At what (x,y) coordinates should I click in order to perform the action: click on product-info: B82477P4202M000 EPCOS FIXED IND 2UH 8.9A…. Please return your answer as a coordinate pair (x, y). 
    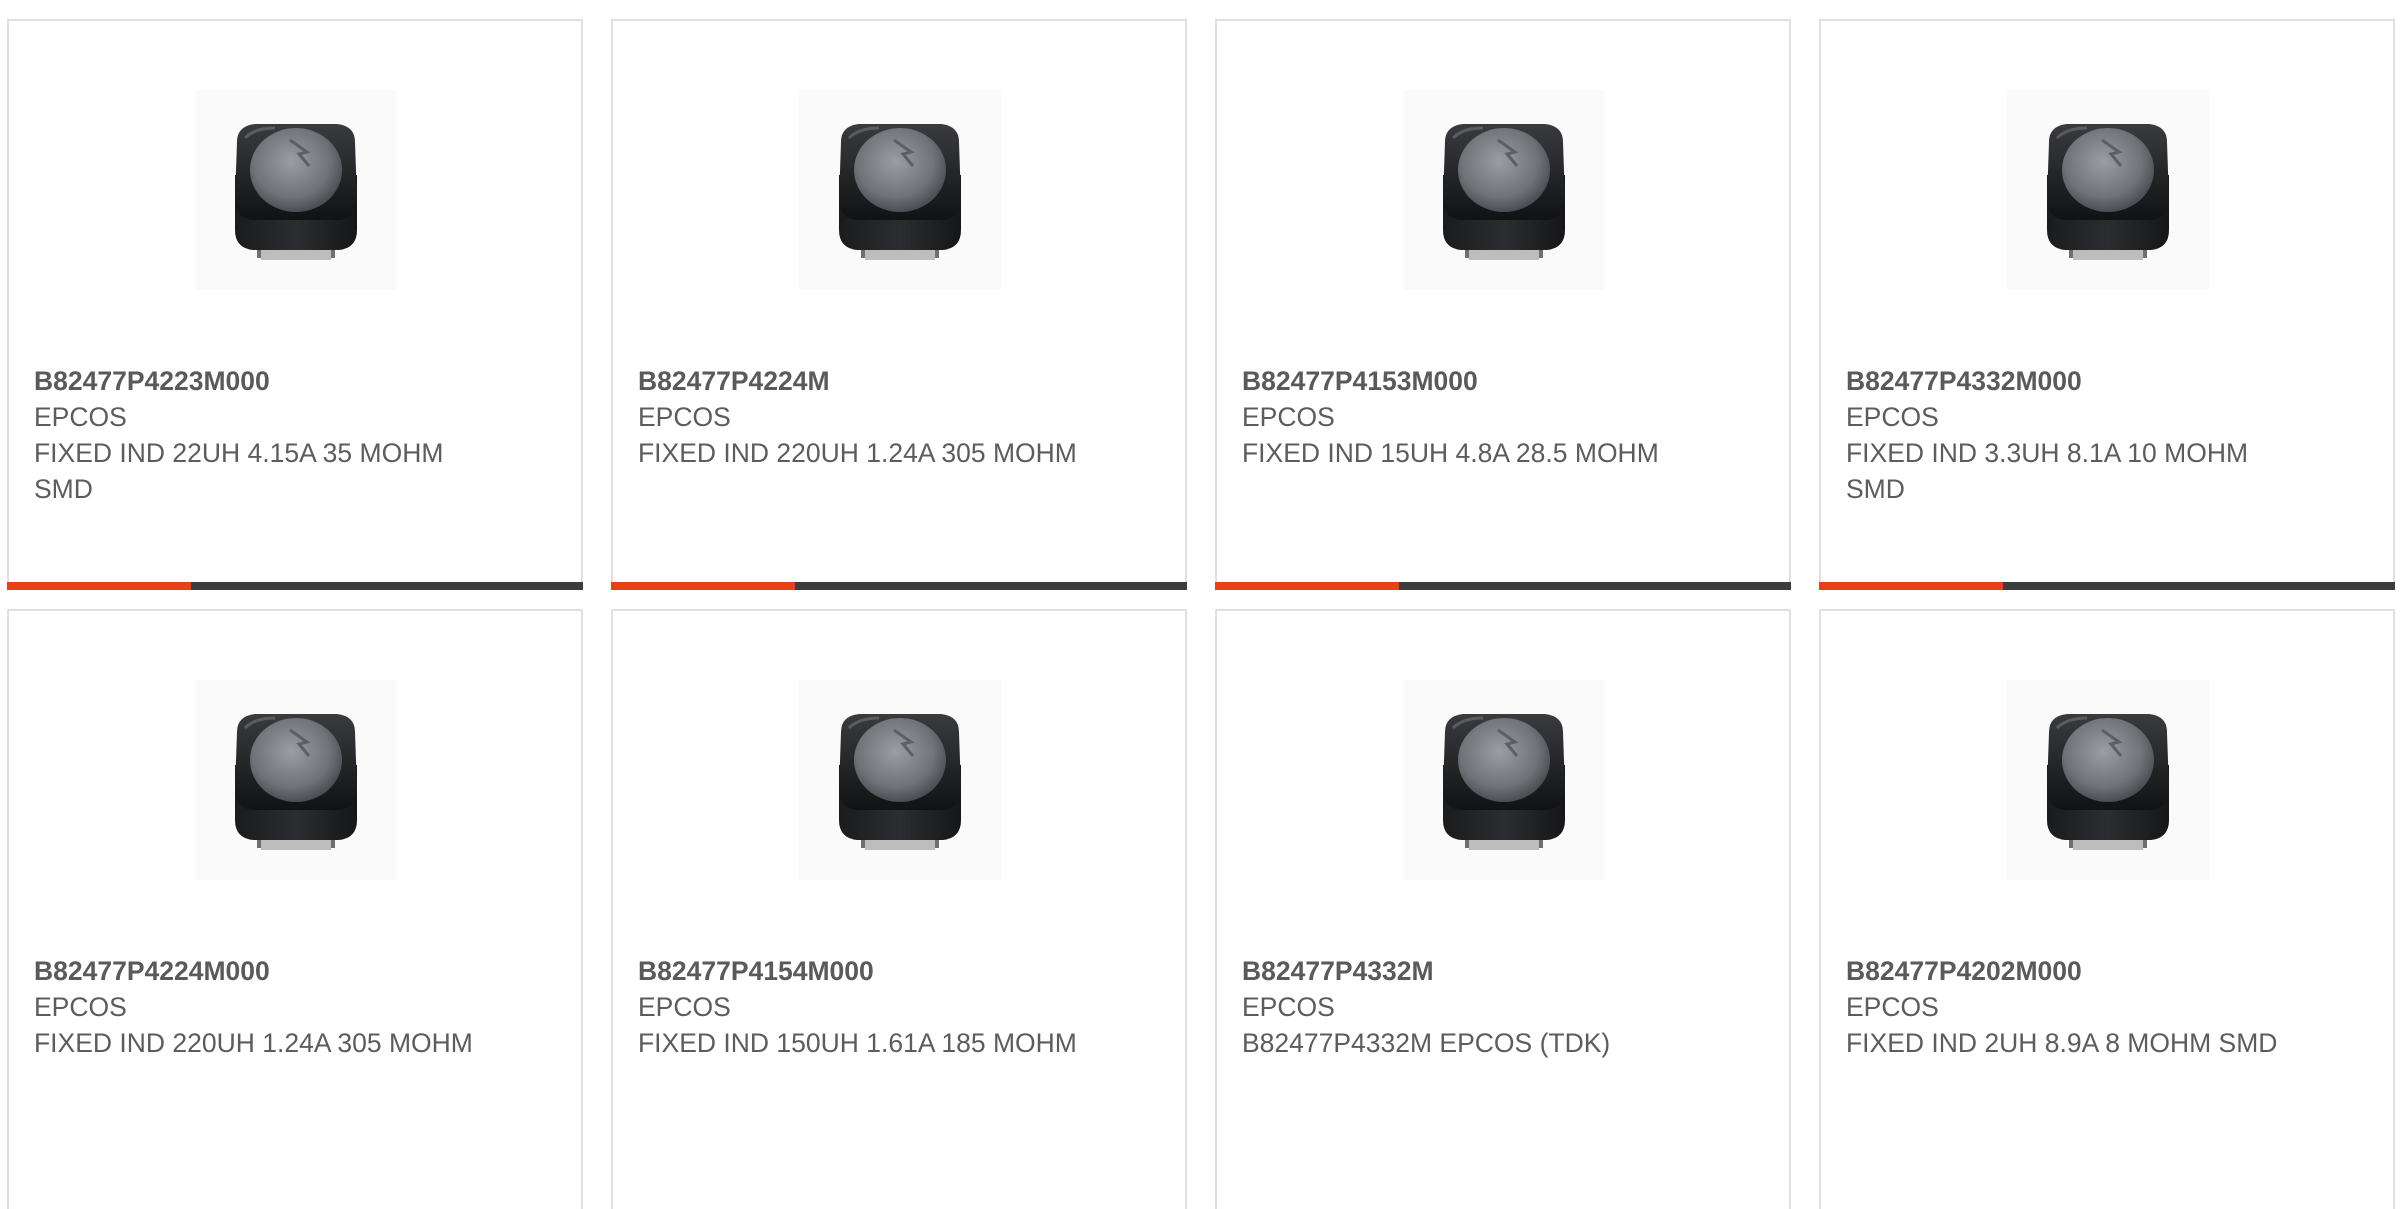
    Looking at the image, I should click on (2066, 1007).